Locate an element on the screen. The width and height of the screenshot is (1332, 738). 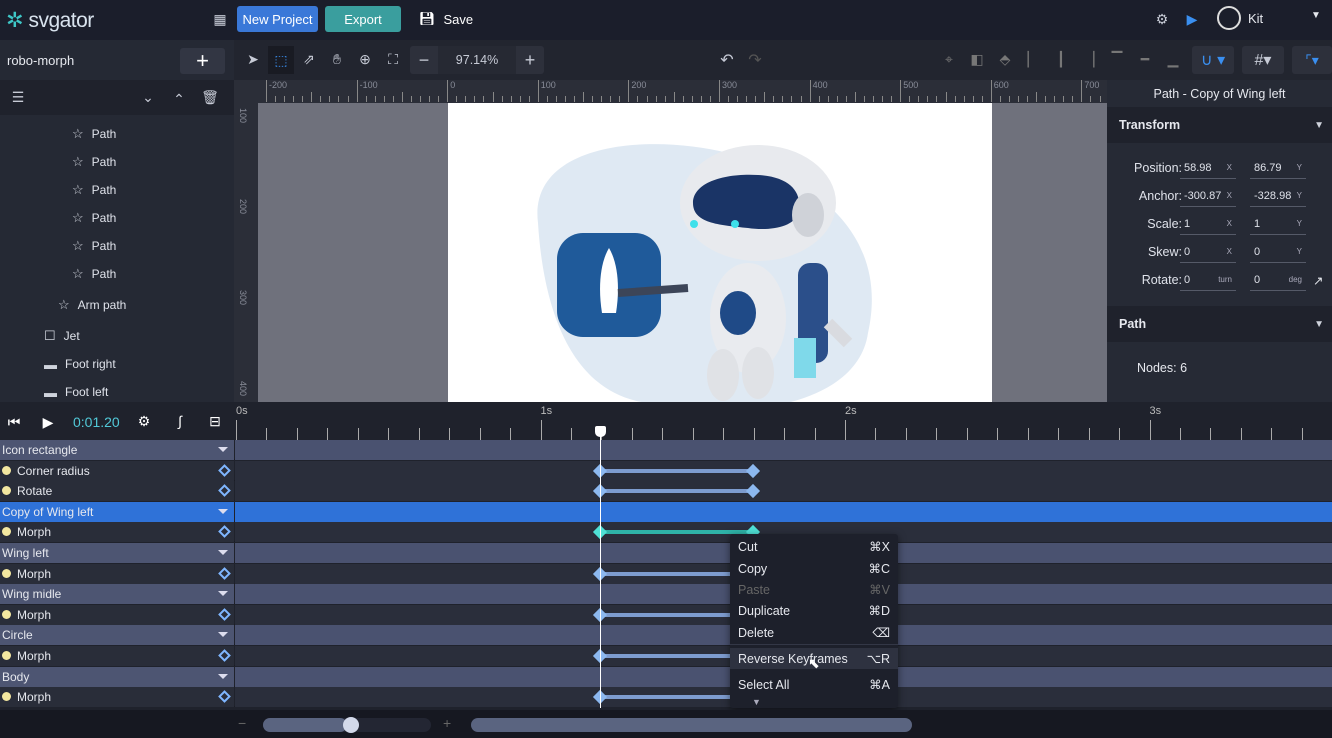
hand-pan-icon: ✋︎ is located at coordinates (337, 59).